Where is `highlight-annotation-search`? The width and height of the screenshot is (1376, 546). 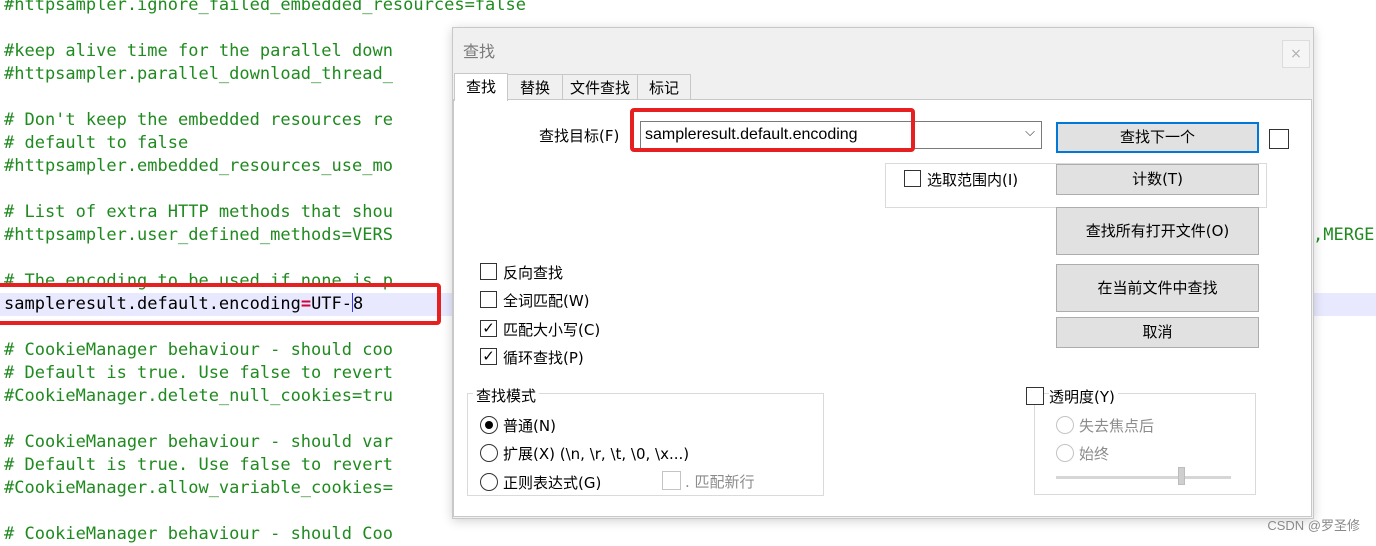 highlight-annotation-search is located at coordinates (772, 130).